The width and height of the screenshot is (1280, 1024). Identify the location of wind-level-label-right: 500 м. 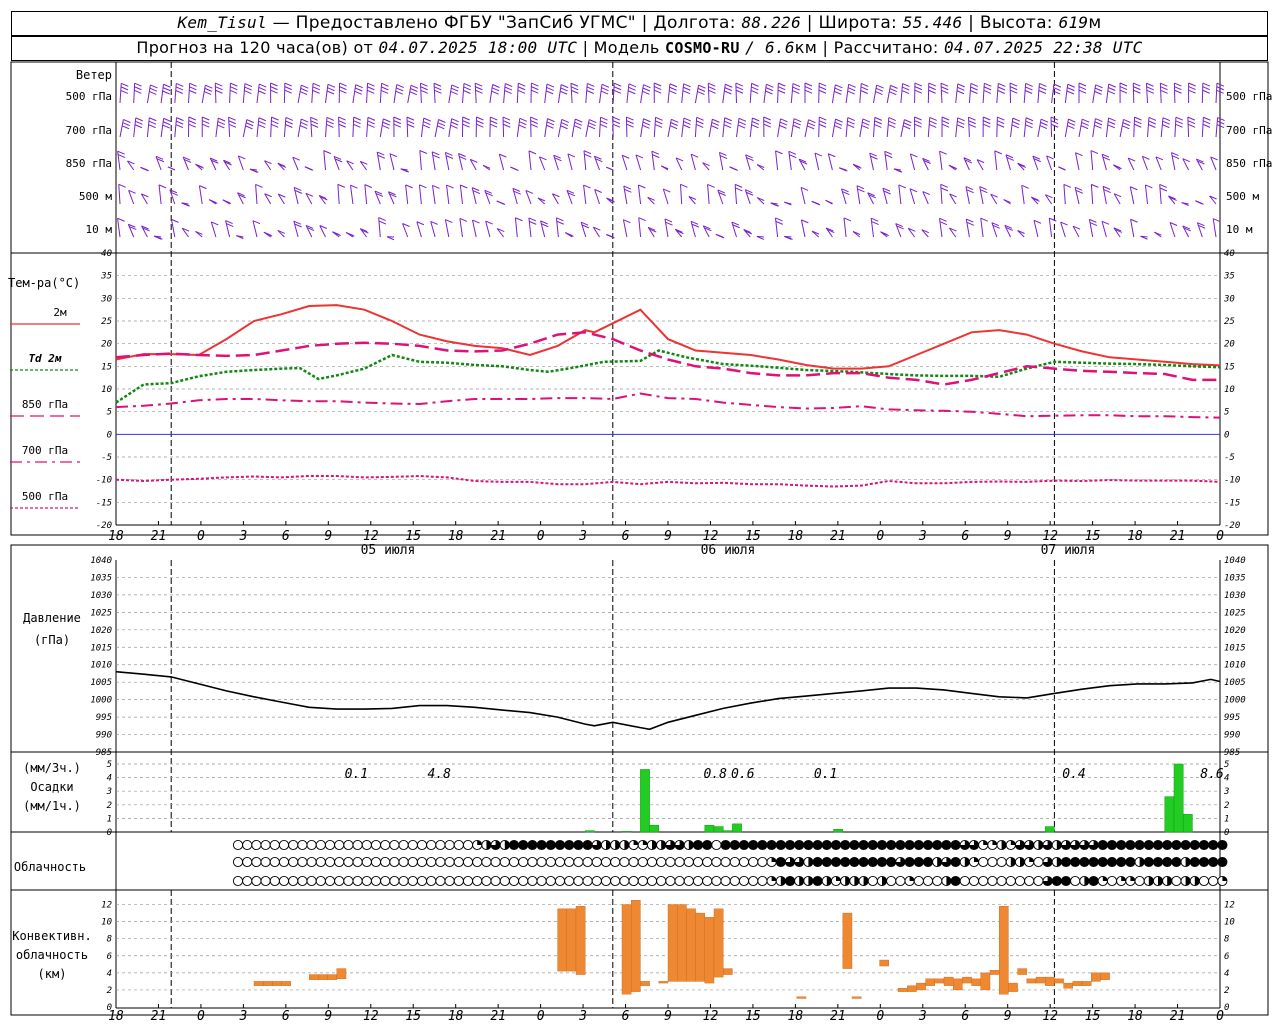
(1242, 196).